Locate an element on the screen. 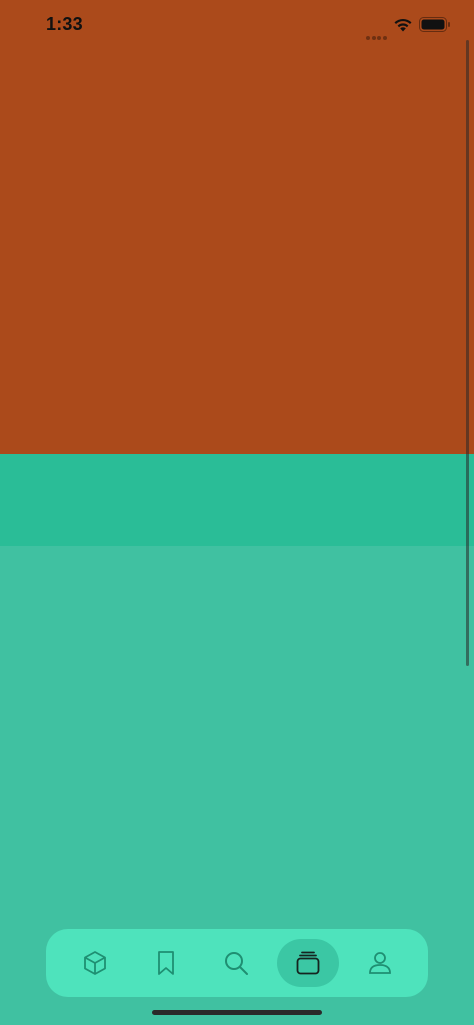 The image size is (474, 1025). status-time: 1:33 is located at coordinates (64, 24).